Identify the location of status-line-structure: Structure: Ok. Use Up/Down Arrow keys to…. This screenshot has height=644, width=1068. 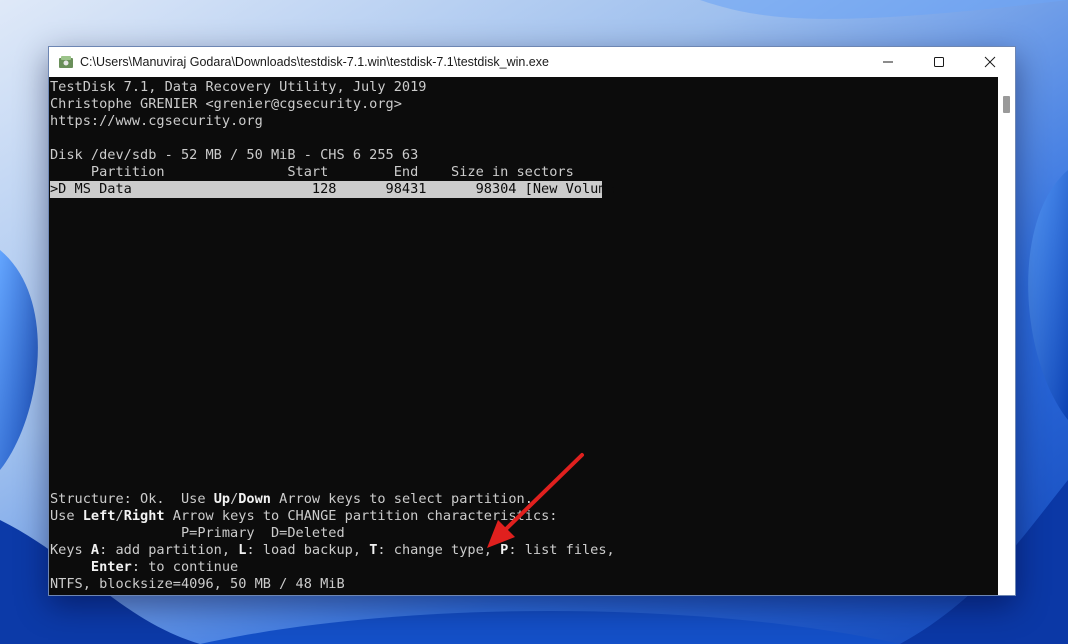
(291, 499).